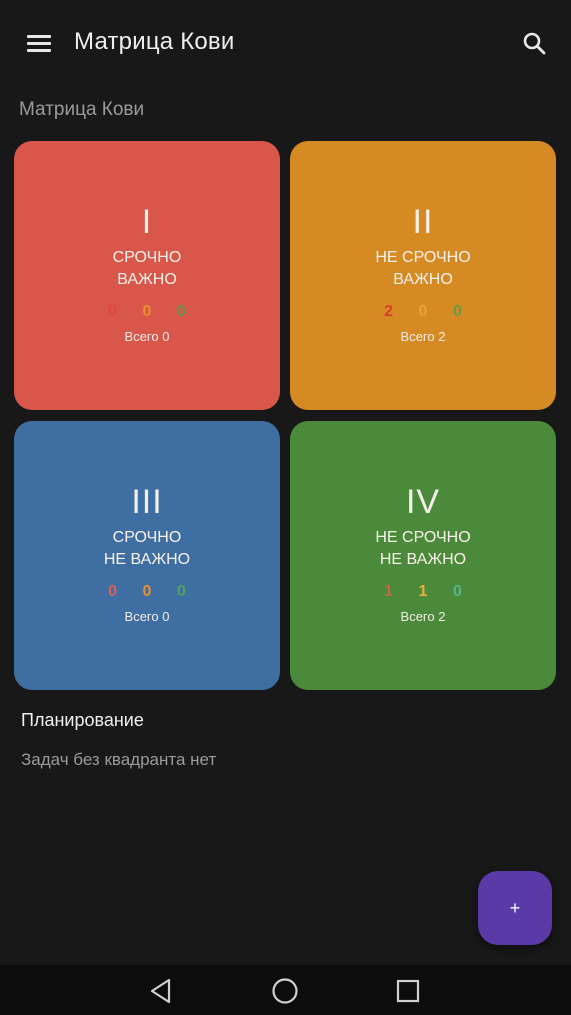 The image size is (571, 1015). Describe the element at coordinates (535, 44) in the screenshot. I see `search-icon` at that location.